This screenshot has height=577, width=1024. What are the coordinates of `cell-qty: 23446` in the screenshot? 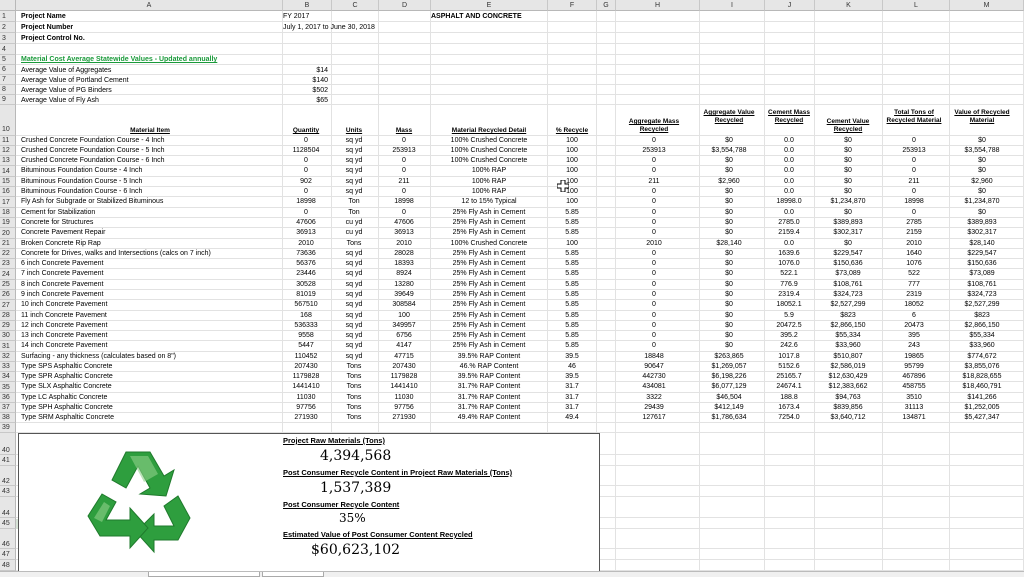 It's located at (306, 274).